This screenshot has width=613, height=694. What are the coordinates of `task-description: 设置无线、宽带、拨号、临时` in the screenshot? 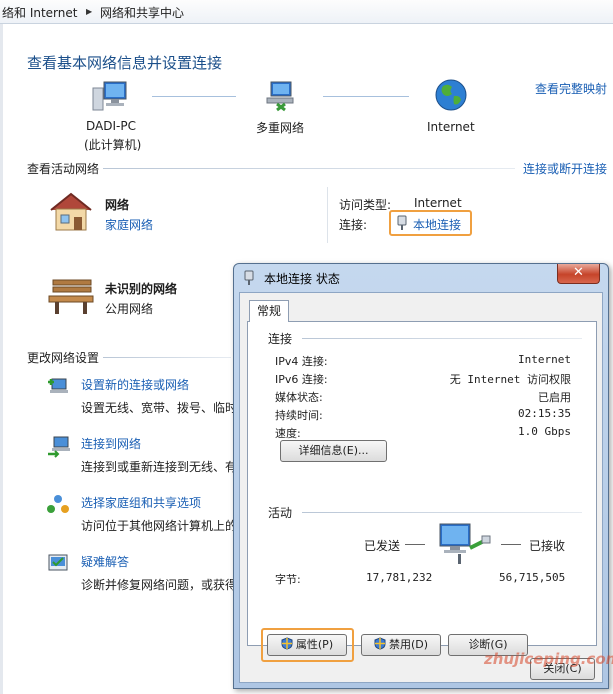 It's located at (159, 408).